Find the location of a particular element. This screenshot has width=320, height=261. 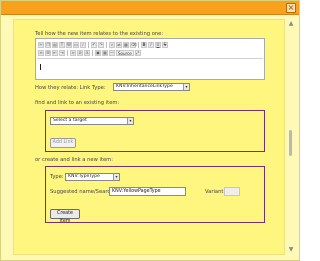

bulleted-list-icon: ☰ is located at coordinates (48, 53).